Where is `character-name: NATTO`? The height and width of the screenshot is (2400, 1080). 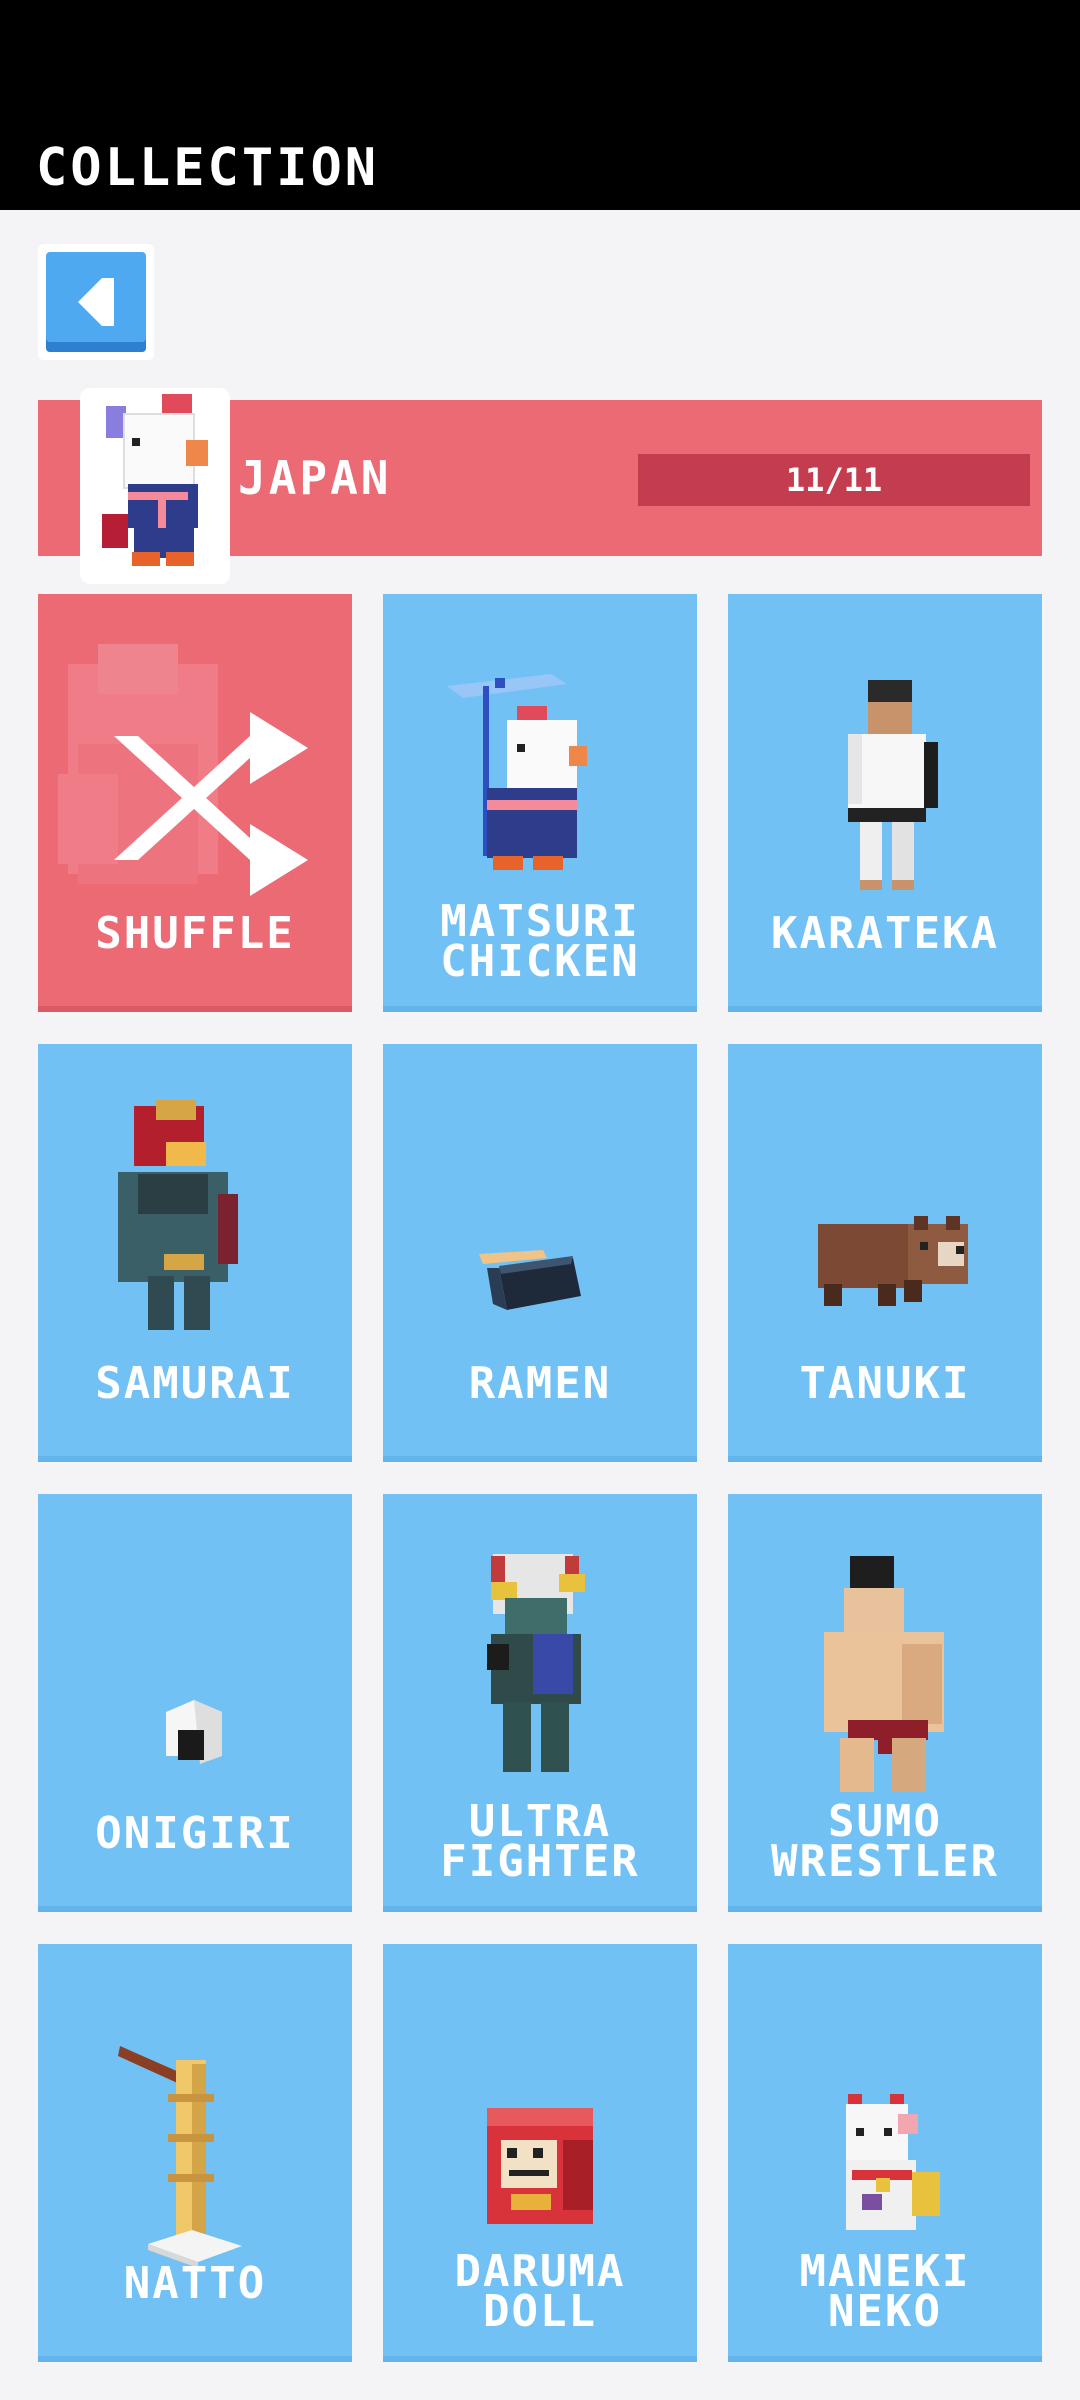
character-name: NATTO is located at coordinates (195, 2283).